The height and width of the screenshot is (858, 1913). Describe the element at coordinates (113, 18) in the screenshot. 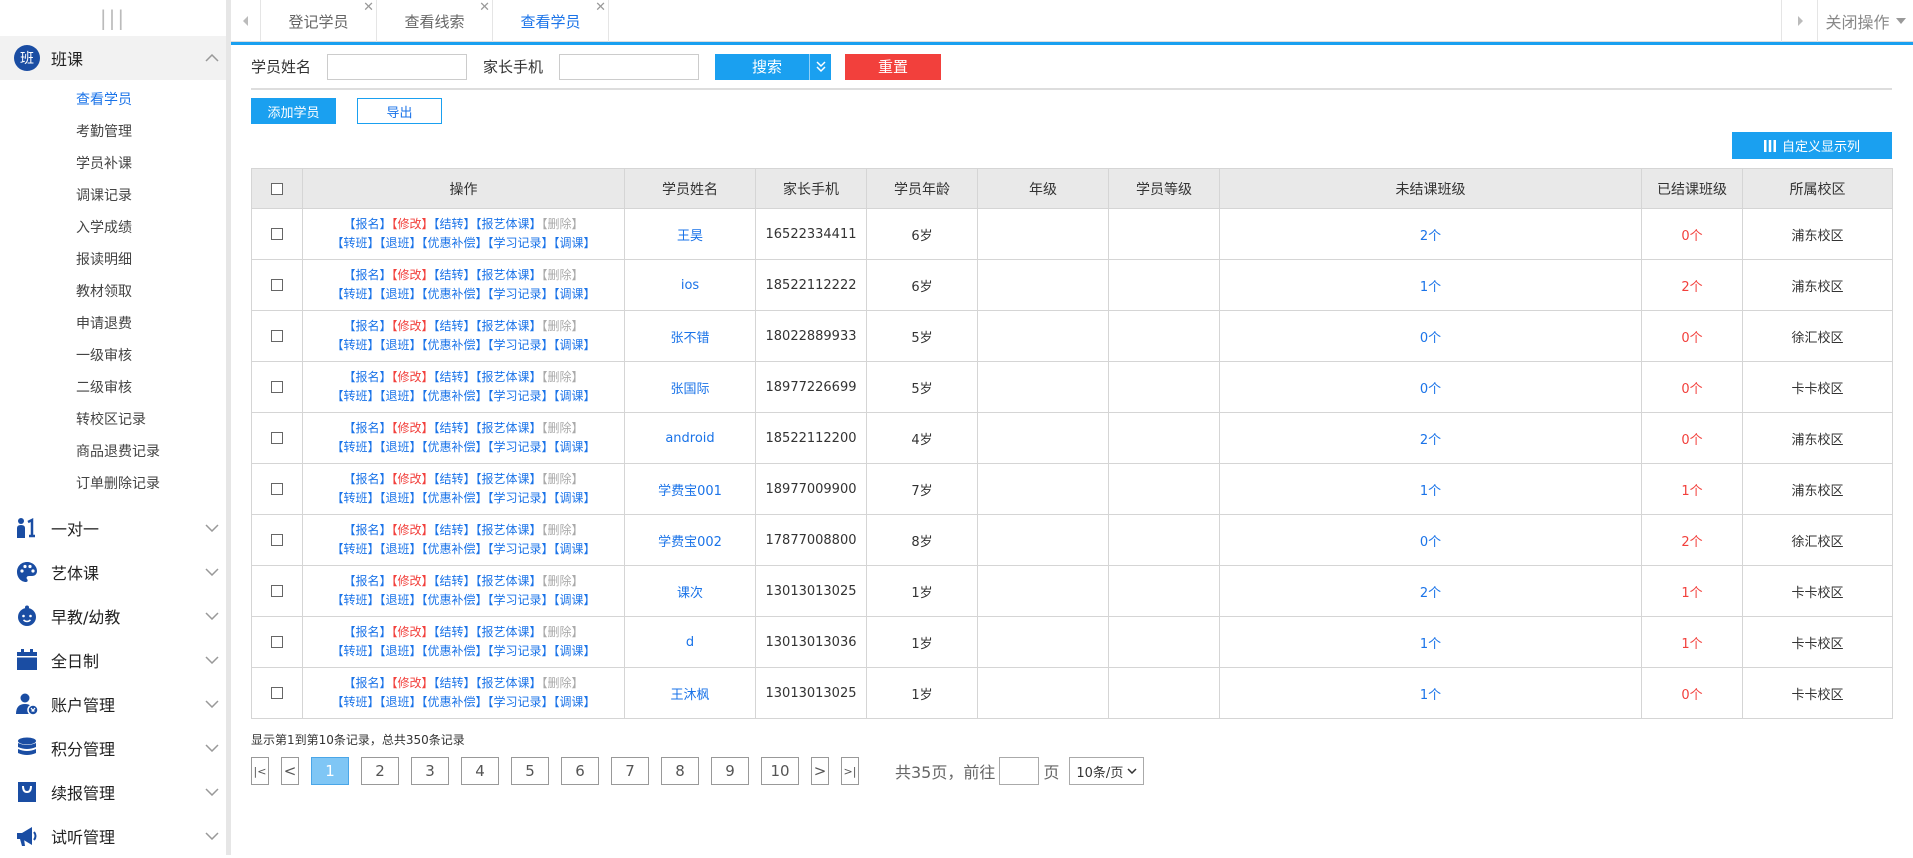

I see `sidebar-toggle-icon: |||` at that location.